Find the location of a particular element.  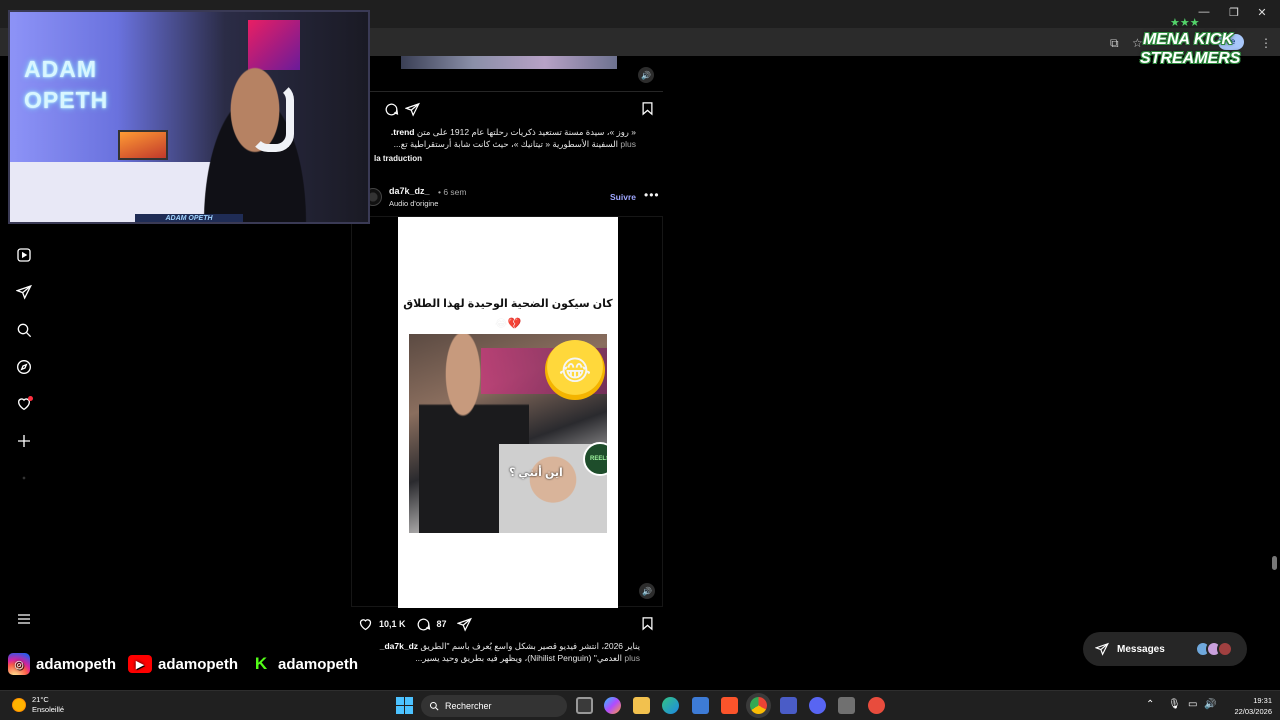

neon-sign: ADAM OPETH is located at coordinates (66, 85).